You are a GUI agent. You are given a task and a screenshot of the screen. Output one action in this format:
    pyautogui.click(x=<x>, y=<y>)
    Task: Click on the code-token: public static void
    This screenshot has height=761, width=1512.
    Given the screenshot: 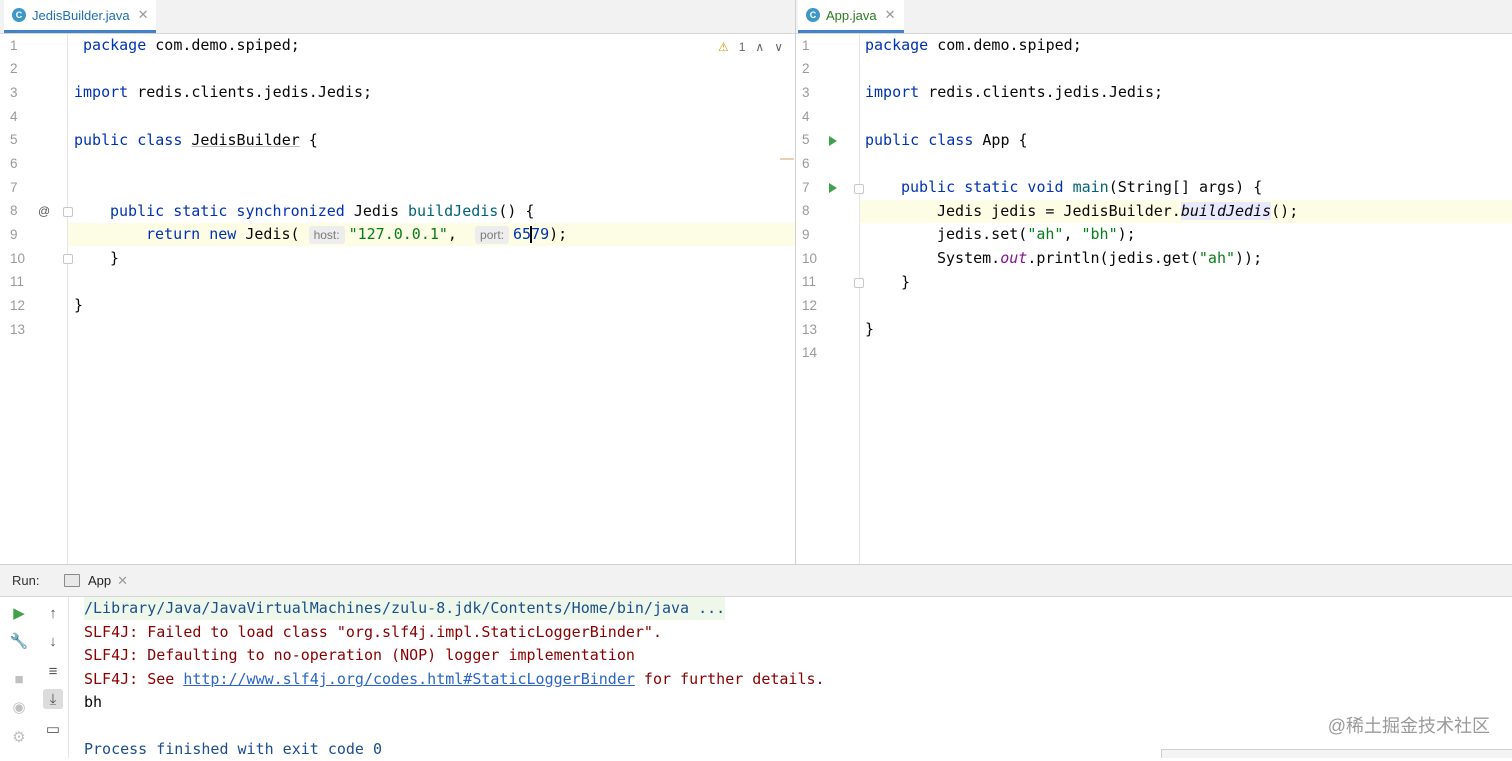 What is the action you would take?
    pyautogui.click(x=982, y=187)
    